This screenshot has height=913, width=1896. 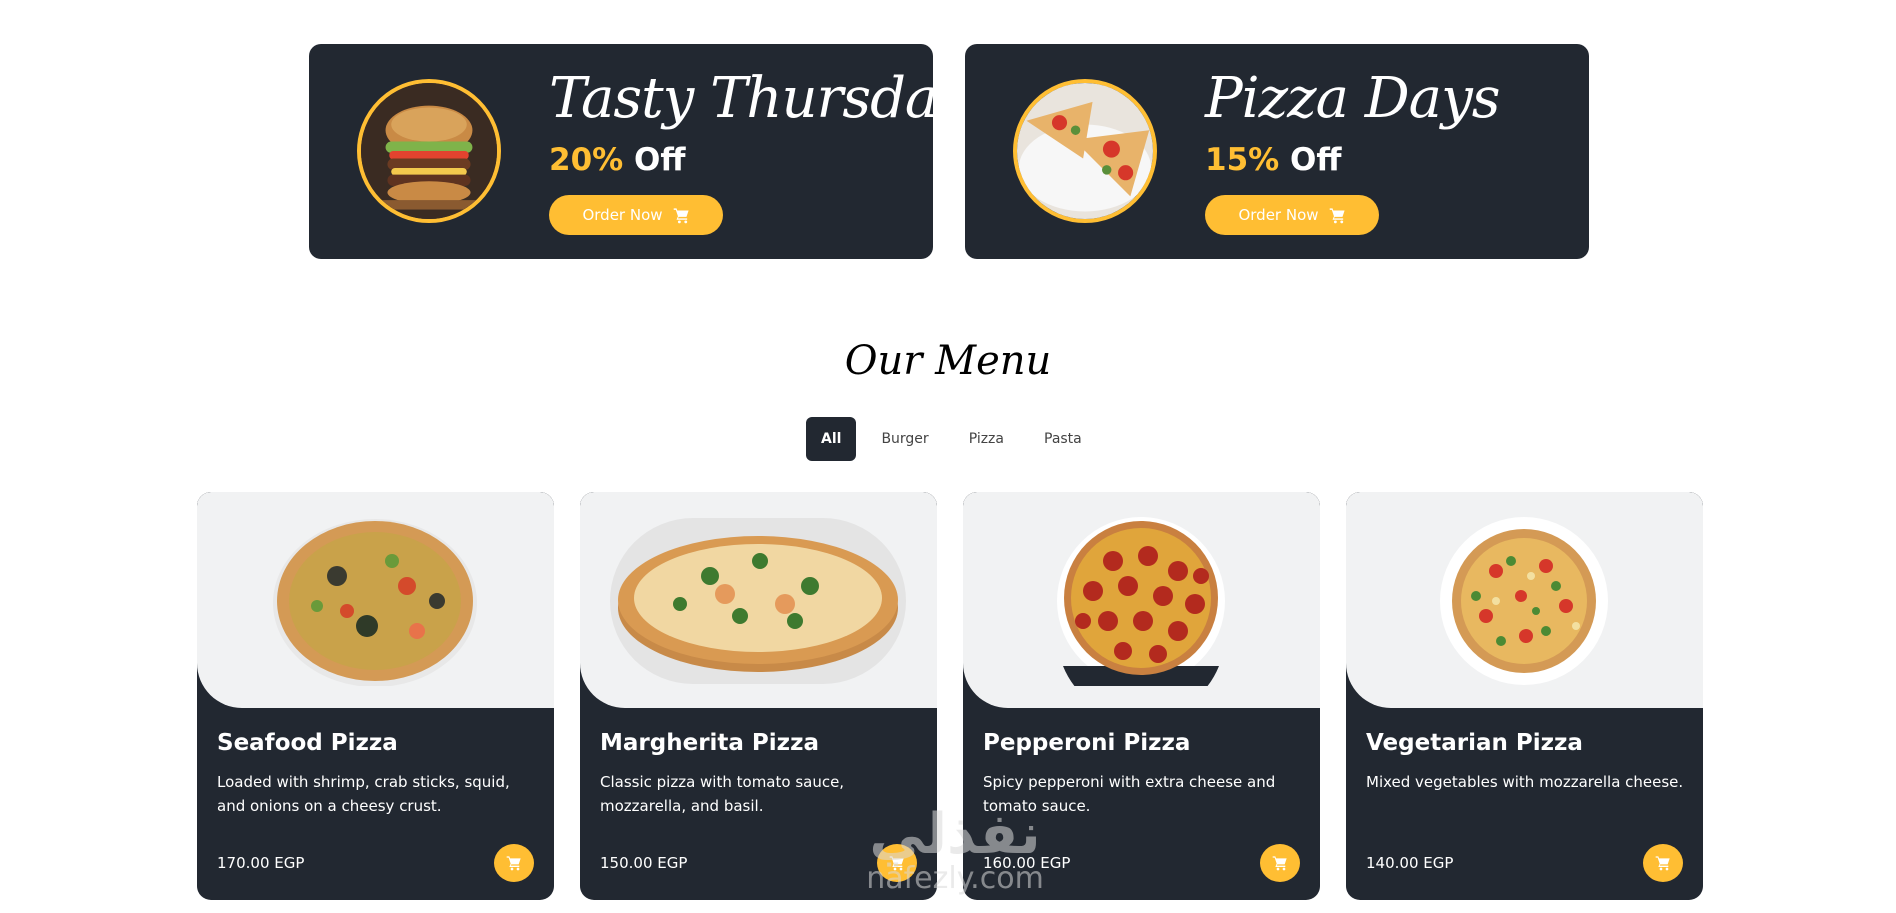 I want to click on item-name: Vegetarian Pizza, so click(x=1474, y=743).